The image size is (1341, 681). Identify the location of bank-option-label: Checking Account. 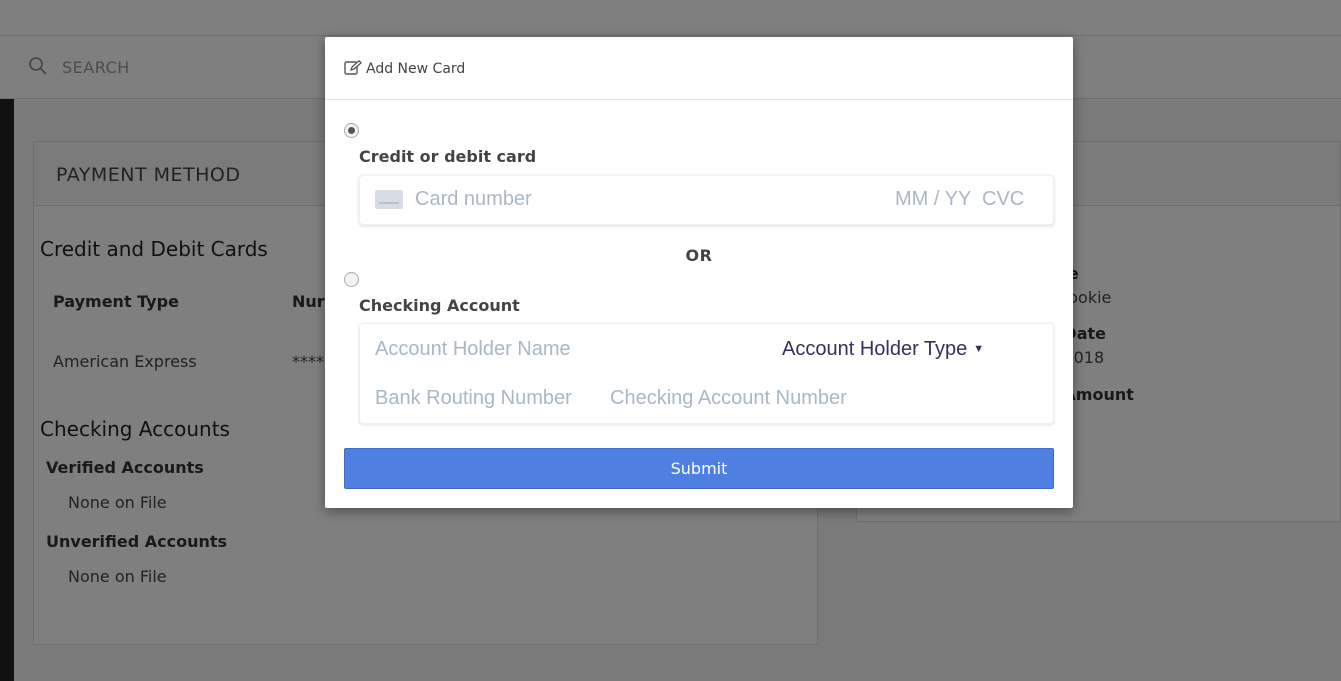
(439, 305).